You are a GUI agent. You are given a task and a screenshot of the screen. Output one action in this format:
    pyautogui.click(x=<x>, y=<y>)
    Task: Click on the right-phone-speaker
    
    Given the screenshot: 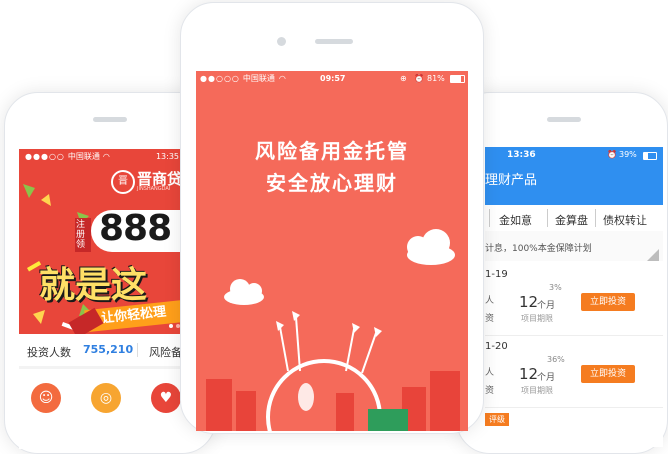 What is the action you would take?
    pyautogui.click(x=564, y=119)
    